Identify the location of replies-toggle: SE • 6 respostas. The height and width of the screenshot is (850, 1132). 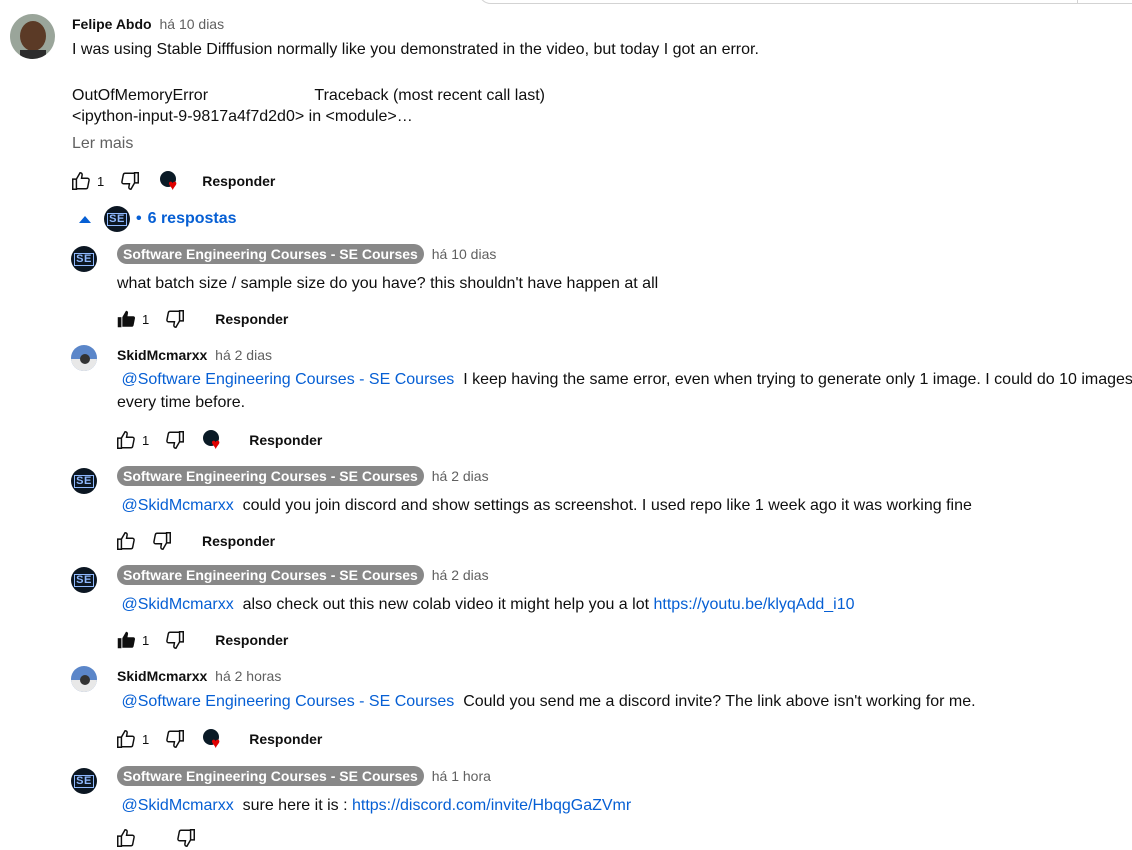
(157, 219).